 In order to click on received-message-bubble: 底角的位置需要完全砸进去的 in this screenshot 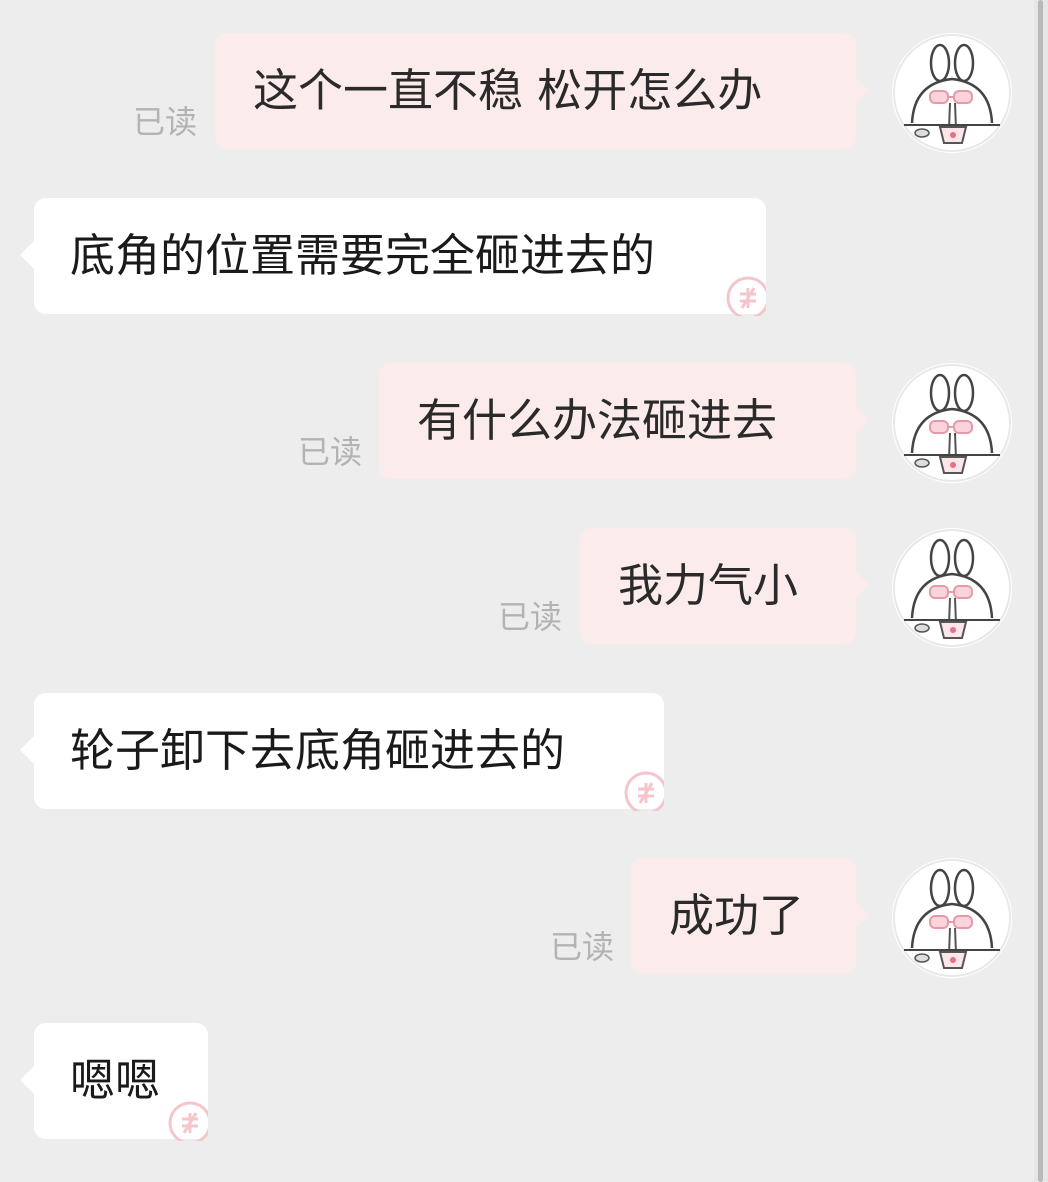, I will do `click(400, 256)`.